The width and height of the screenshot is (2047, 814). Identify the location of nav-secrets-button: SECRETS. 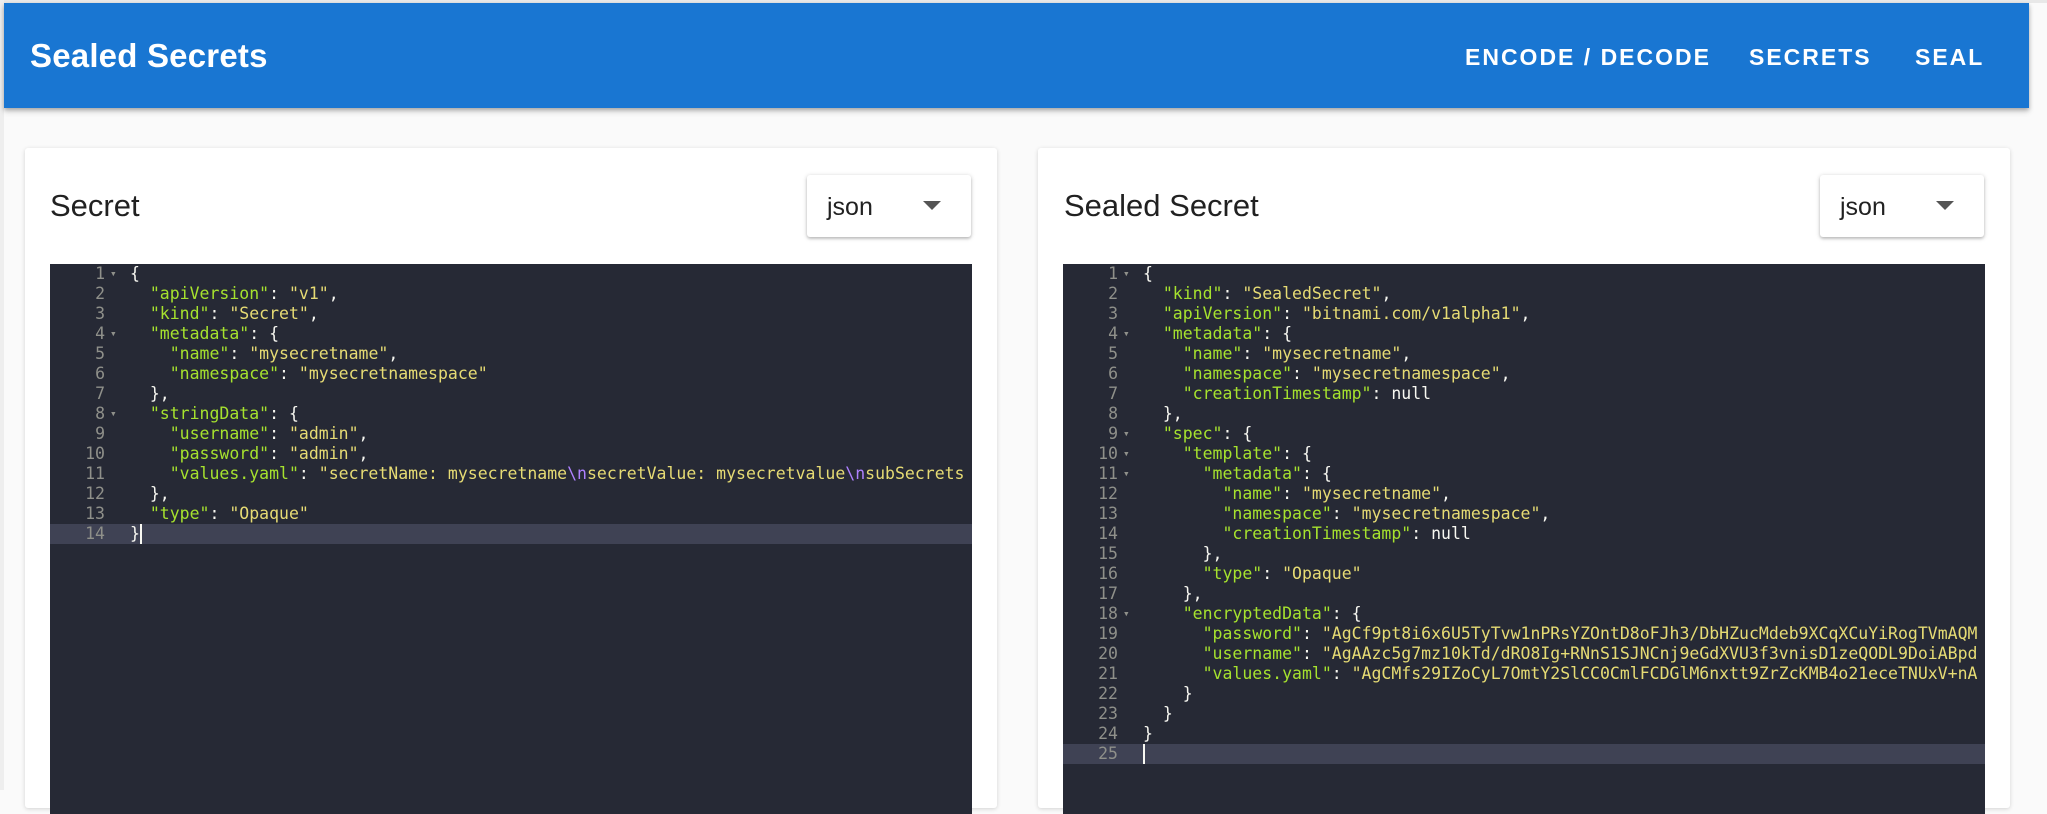
(1810, 57).